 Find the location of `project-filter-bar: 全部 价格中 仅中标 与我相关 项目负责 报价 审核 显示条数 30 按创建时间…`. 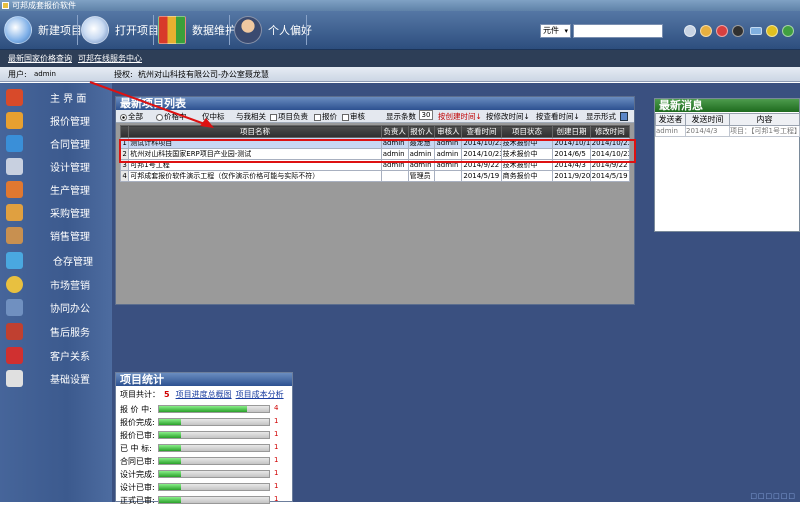

project-filter-bar: 全部 价格中 仅中标 与我相关 项目负责 报价 审核 显示条数 30 按创建时间… is located at coordinates (375, 116).